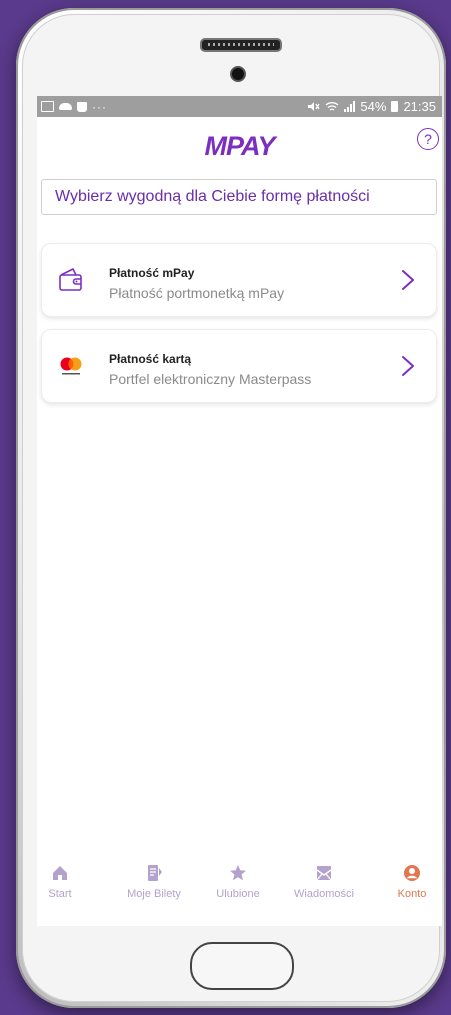  I want to click on masterpass-icon, so click(71, 366).